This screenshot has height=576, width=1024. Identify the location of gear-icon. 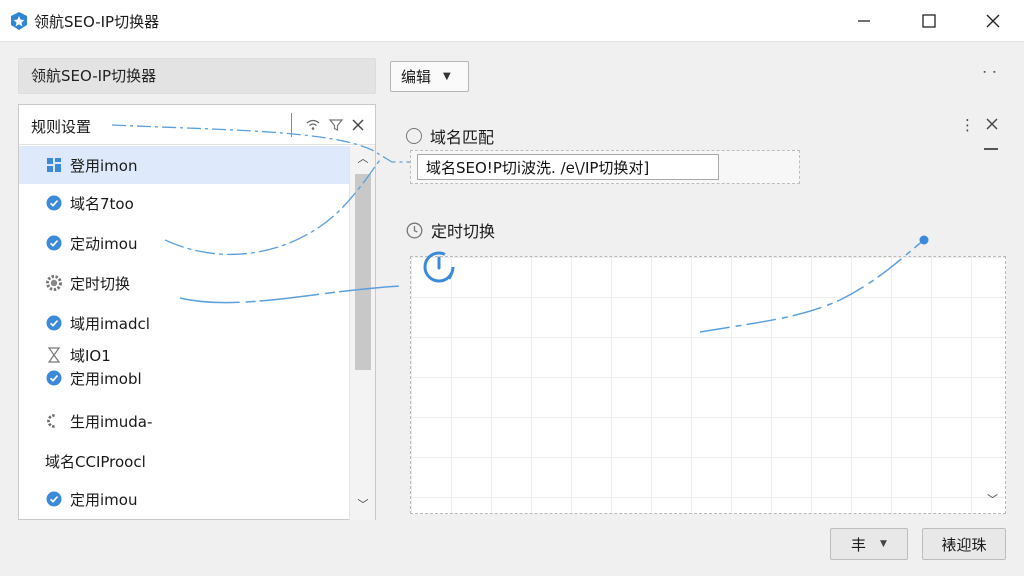
(53, 283).